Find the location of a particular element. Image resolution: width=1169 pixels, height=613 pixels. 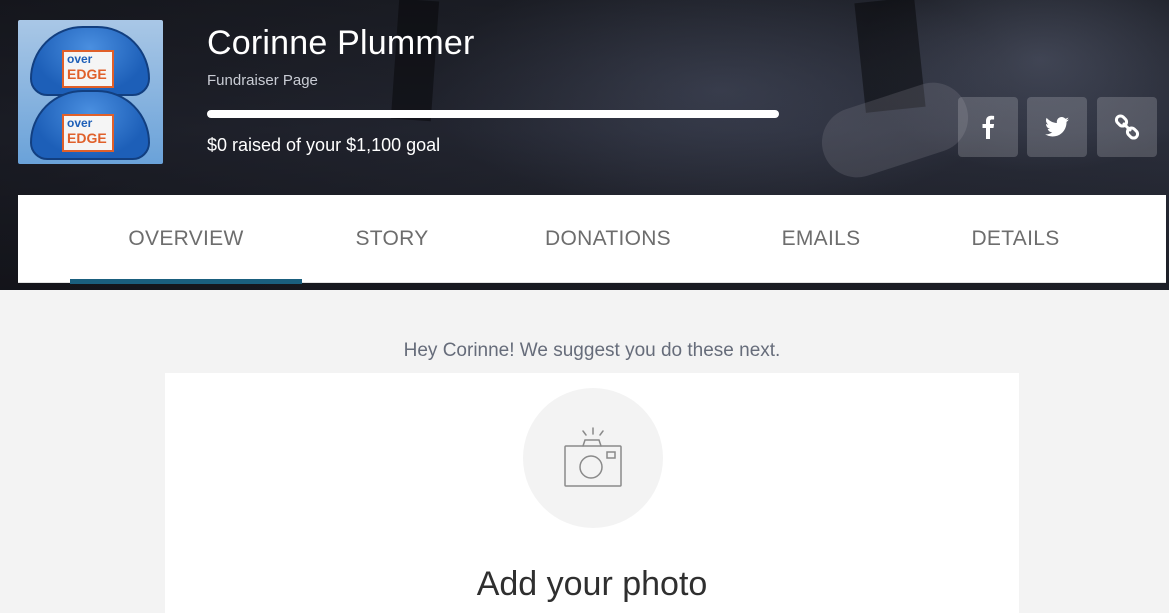

tab-label: STORY is located at coordinates (392, 238).